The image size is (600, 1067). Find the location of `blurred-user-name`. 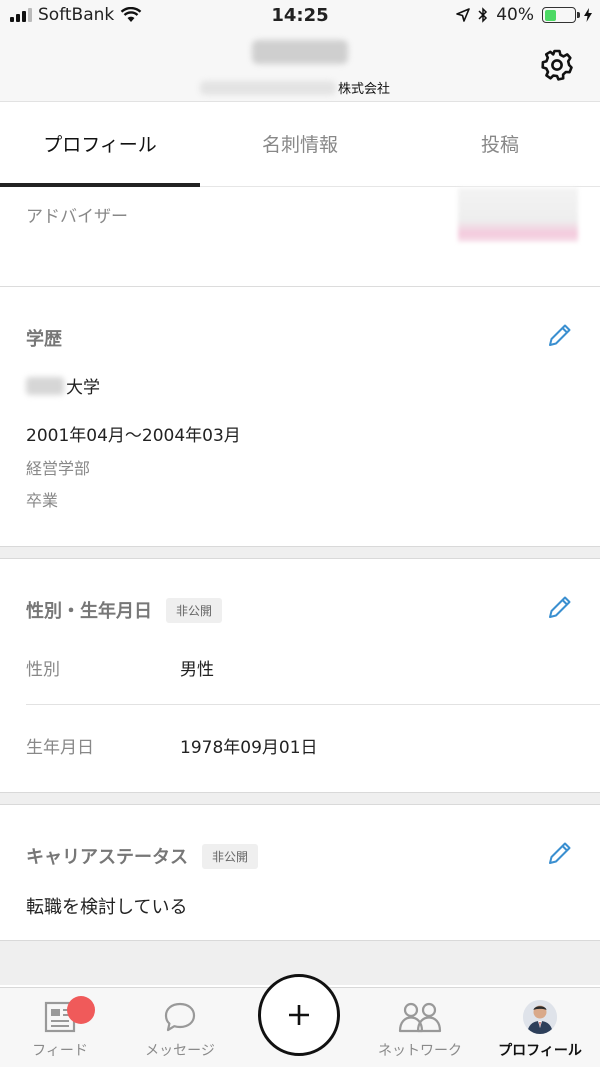

blurred-user-name is located at coordinates (300, 52).